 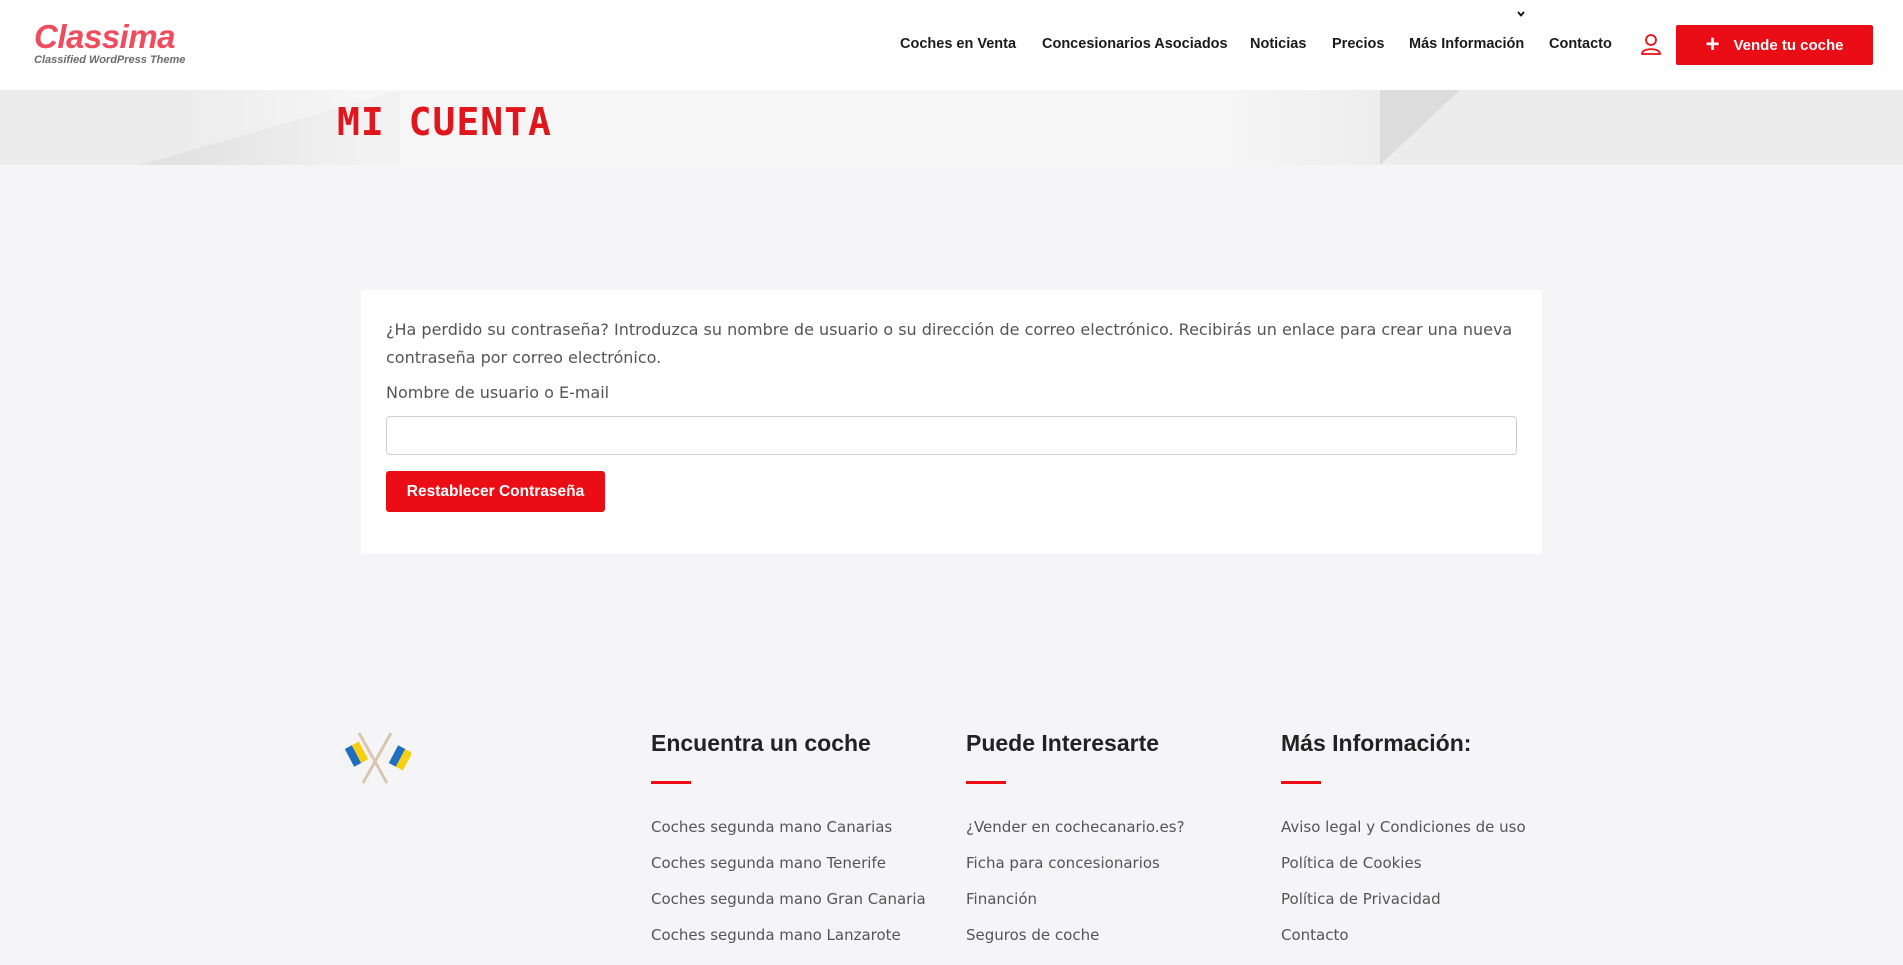 I want to click on nav-concesionarios-asociados: Concesionarios Asociados, so click(x=1135, y=44).